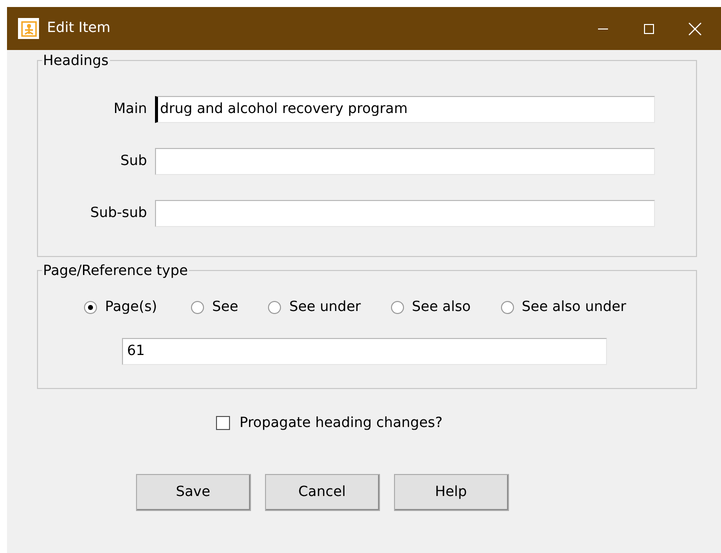  What do you see at coordinates (78, 28) in the screenshot?
I see `window-title: Edit Item` at bounding box center [78, 28].